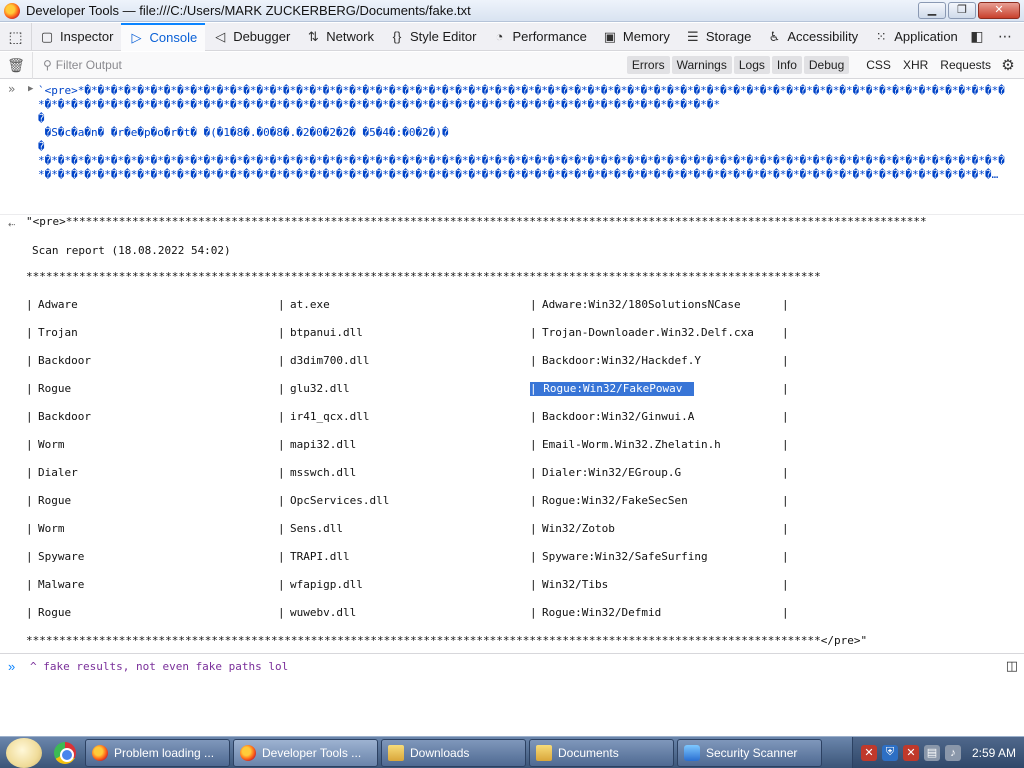  Describe the element at coordinates (915, 65) in the screenshot. I see `filter-xhr-button: XHR` at that location.